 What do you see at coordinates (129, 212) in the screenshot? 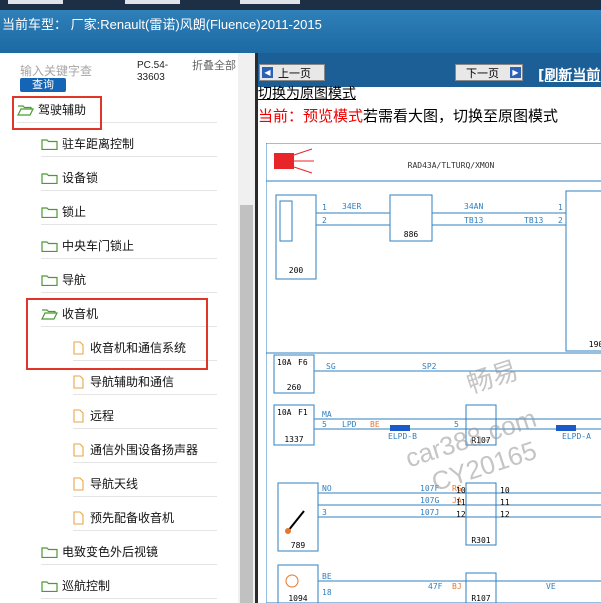
I see `tree-folder-item: 锁止` at bounding box center [129, 212].